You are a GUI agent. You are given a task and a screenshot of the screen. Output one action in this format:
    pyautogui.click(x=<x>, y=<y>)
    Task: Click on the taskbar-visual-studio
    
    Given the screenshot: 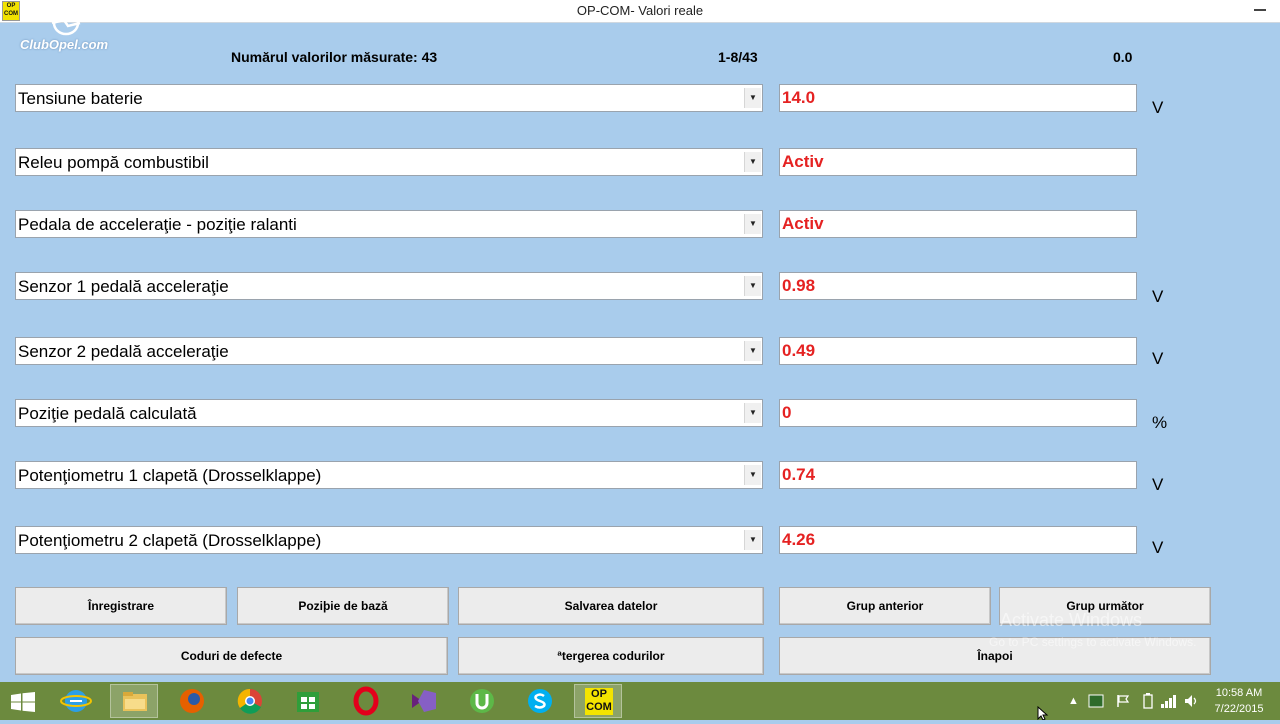 What is the action you would take?
    pyautogui.click(x=424, y=701)
    